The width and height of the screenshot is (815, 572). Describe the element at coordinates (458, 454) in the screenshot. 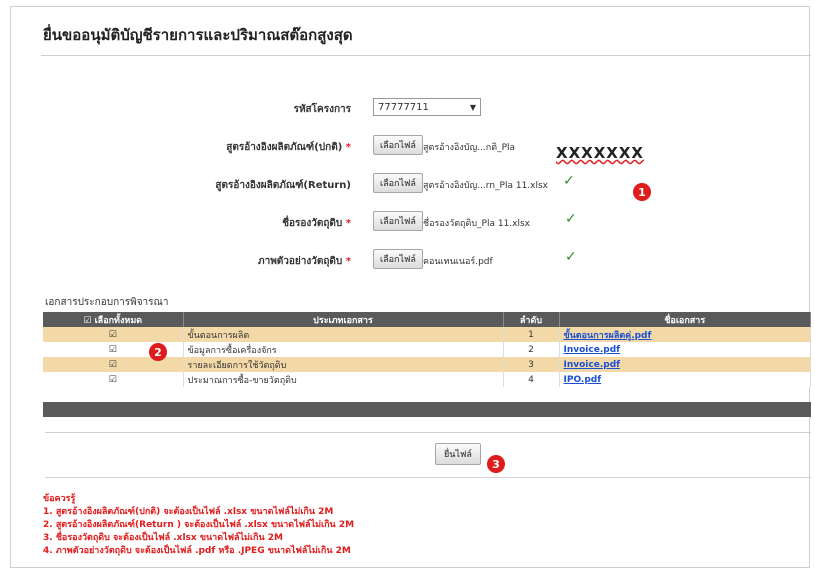

I see `submit-file-button: ยื่นไฟล์` at that location.